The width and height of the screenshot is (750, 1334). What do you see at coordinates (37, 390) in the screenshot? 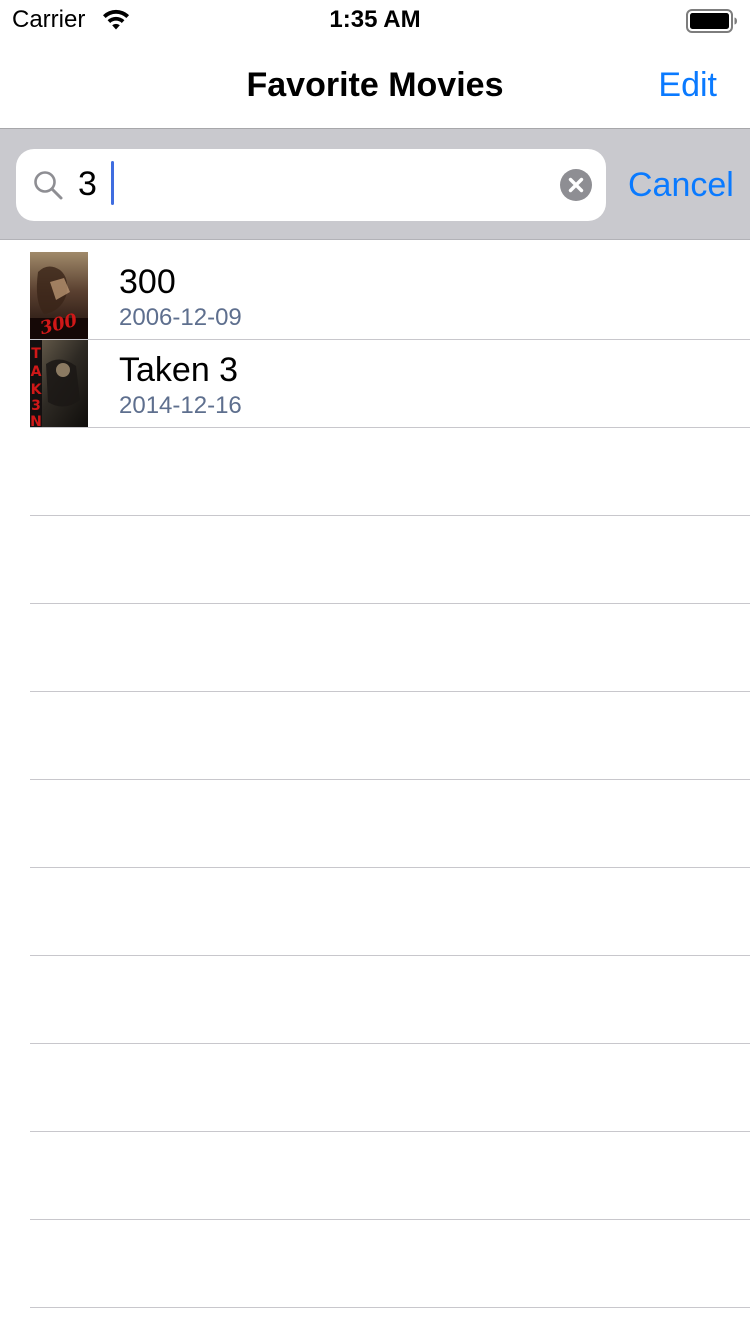
I see `svg-text: K` at bounding box center [37, 390].